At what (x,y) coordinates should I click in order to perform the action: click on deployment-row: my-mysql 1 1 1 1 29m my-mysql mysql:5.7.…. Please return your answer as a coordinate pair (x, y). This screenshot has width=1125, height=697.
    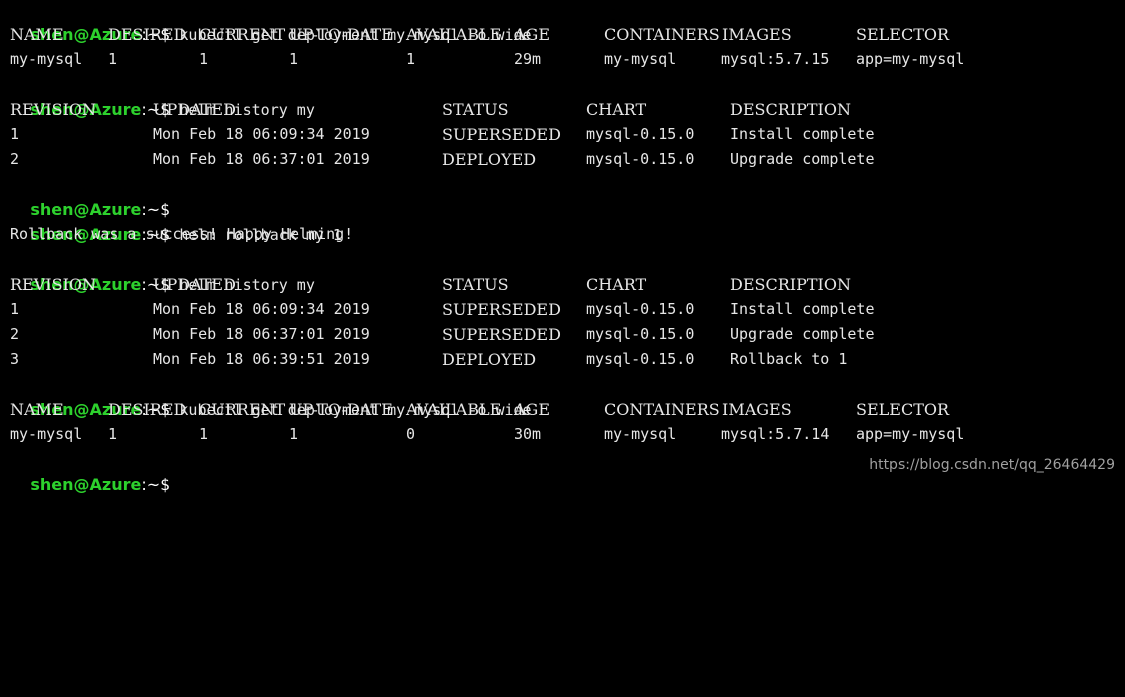
    Looking at the image, I should click on (487, 59).